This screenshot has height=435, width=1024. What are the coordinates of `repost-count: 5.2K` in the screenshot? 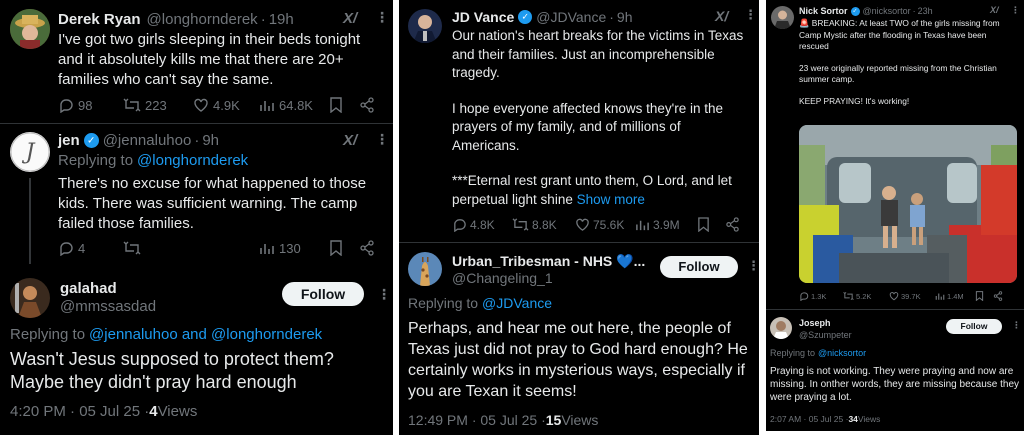 It's located at (864, 296).